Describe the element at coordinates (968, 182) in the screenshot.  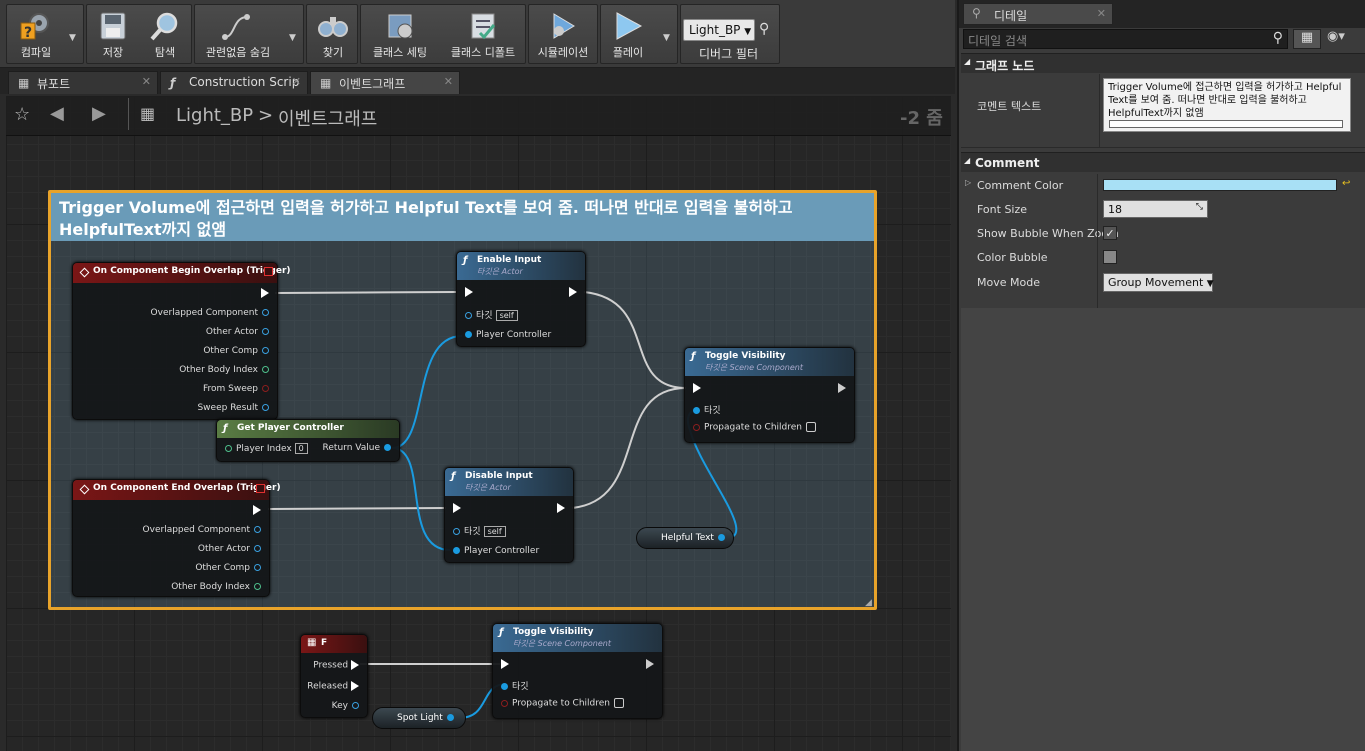
I see `expand-arrow-icon: ▷` at that location.